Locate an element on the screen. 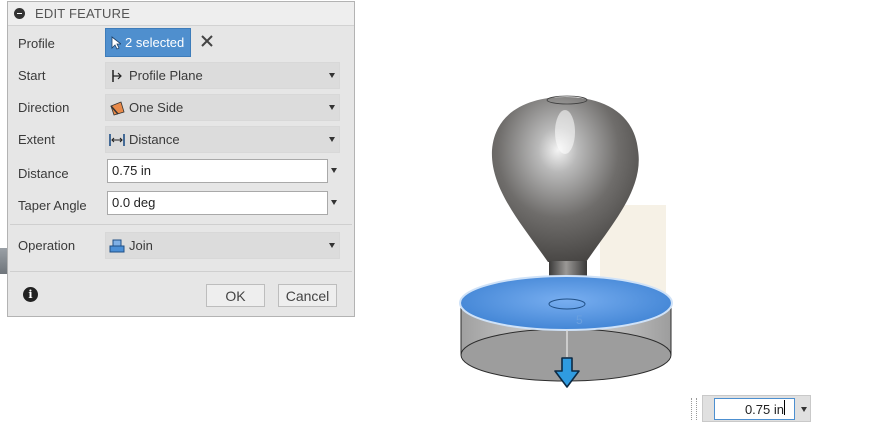 The height and width of the screenshot is (440, 872). profile-label: Profile is located at coordinates (36, 43).